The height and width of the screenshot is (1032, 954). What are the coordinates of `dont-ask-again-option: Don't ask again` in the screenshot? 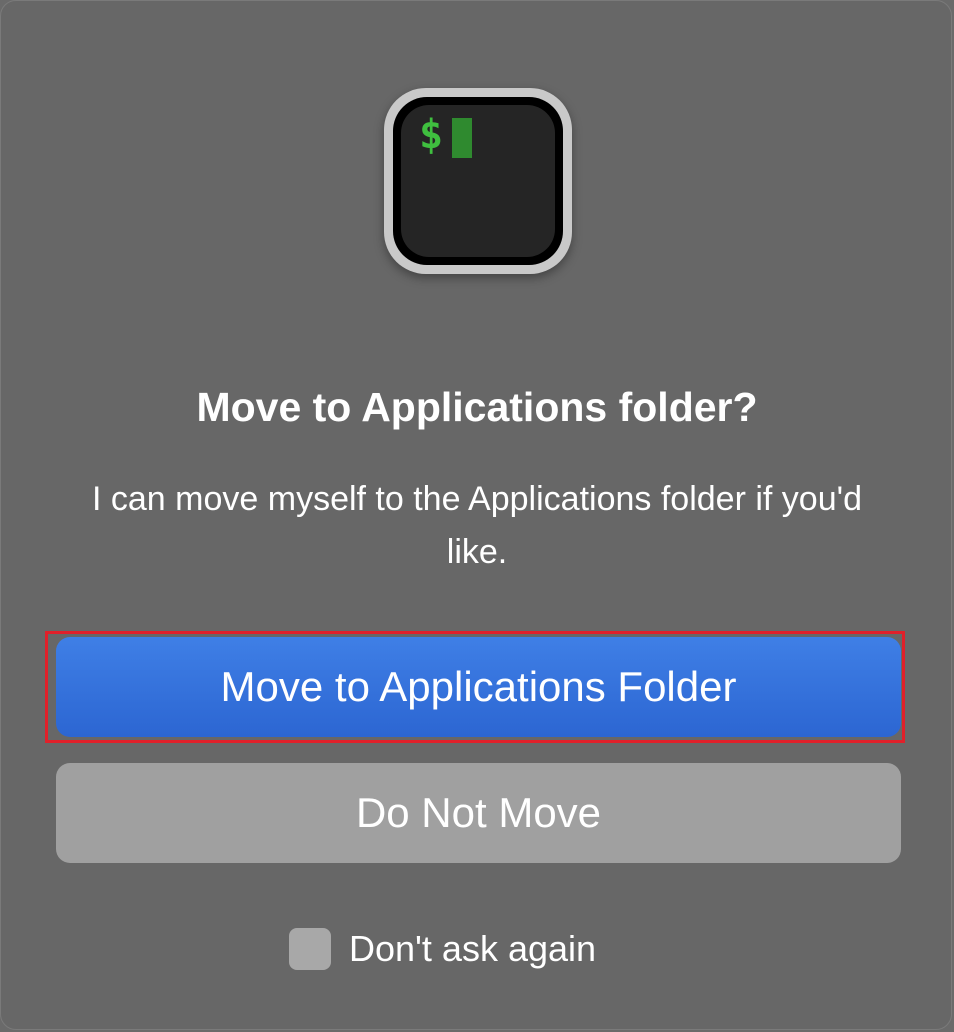 It's located at (442, 949).